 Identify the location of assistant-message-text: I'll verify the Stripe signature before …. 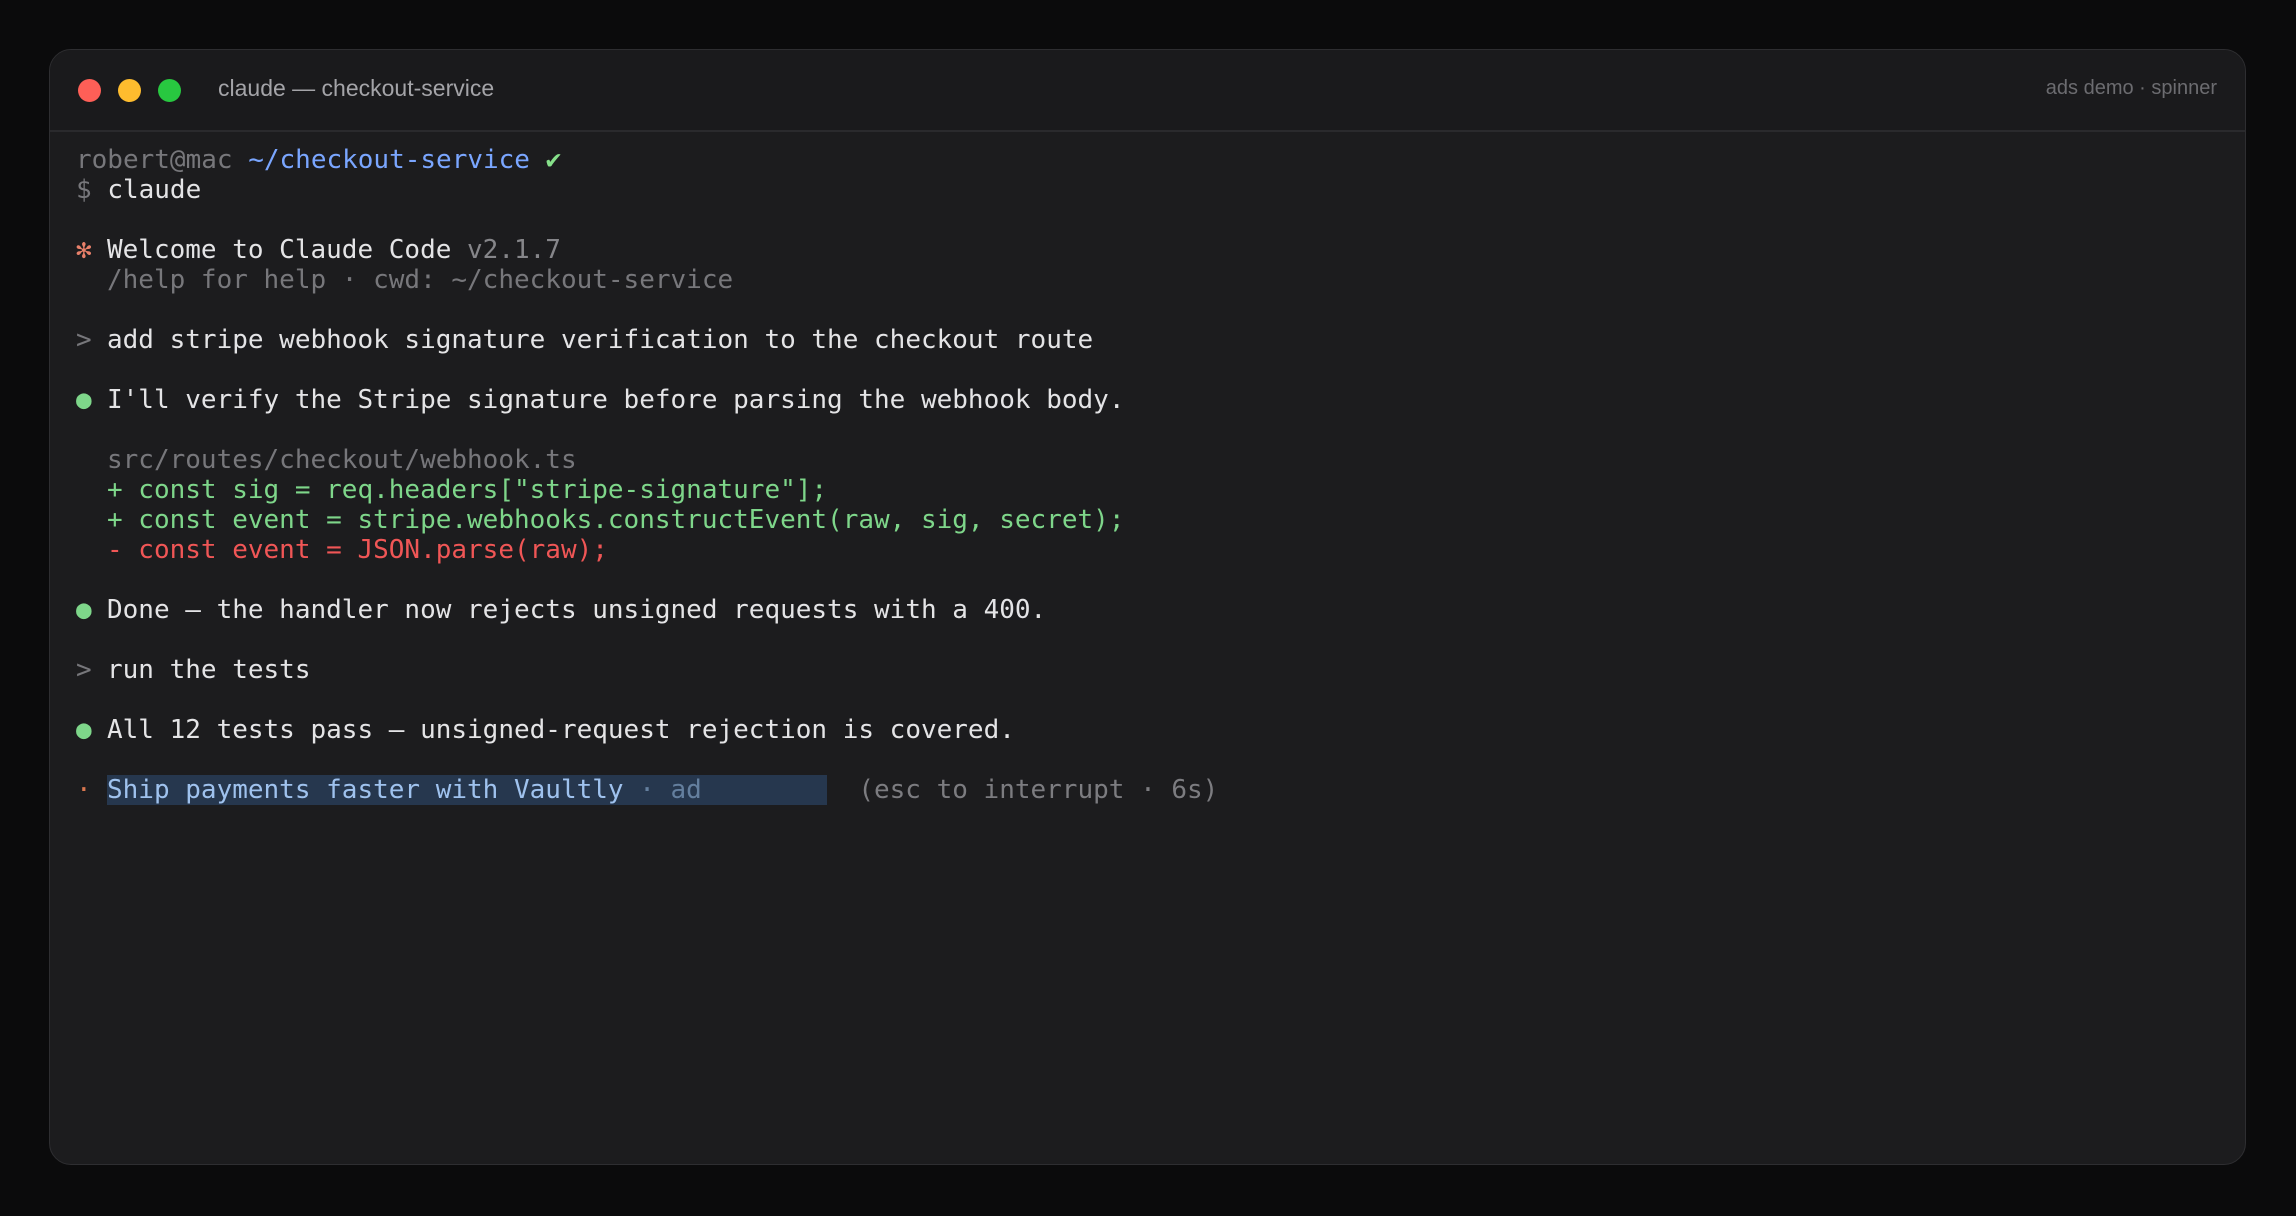
(616, 400).